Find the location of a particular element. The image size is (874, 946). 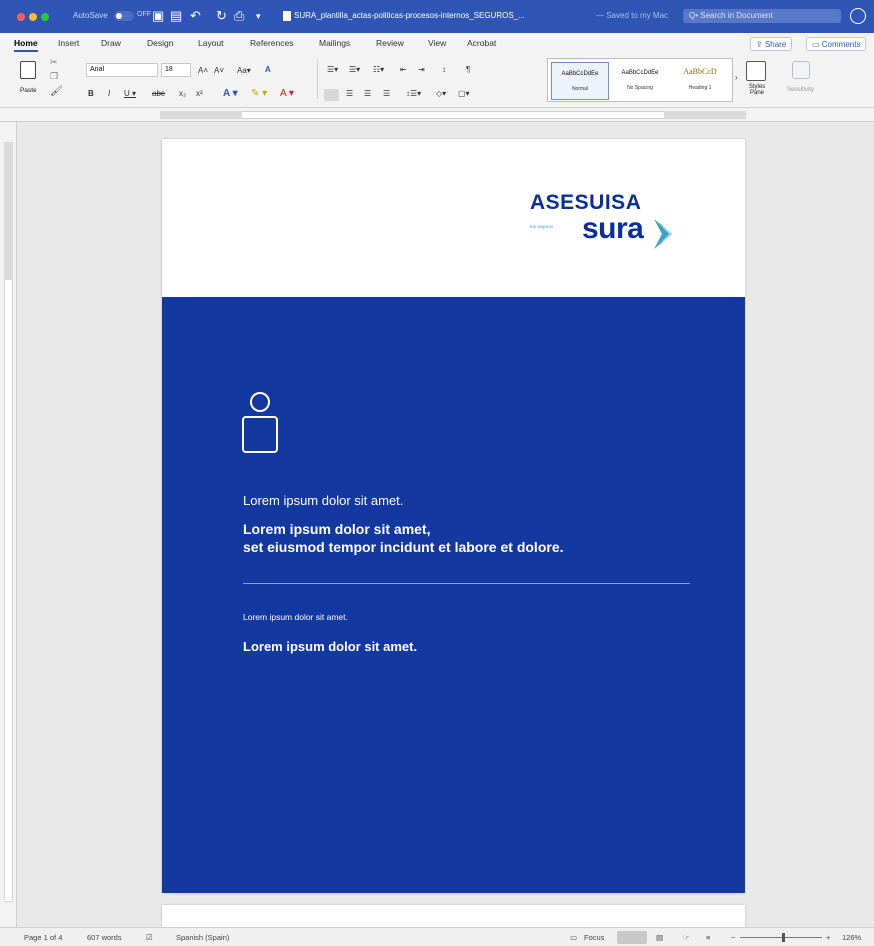

undo-icon: ↶ is located at coordinates (195, 16).